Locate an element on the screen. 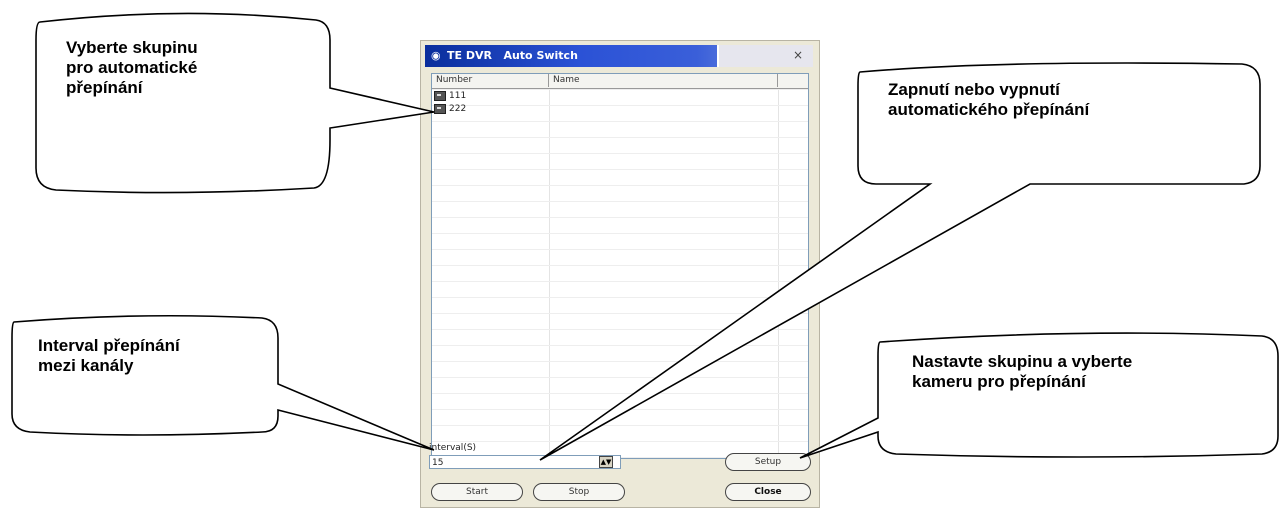 The height and width of the screenshot is (508, 1279). callout-interval: Interval přepínání mezi kanály is located at coordinates (109, 356).